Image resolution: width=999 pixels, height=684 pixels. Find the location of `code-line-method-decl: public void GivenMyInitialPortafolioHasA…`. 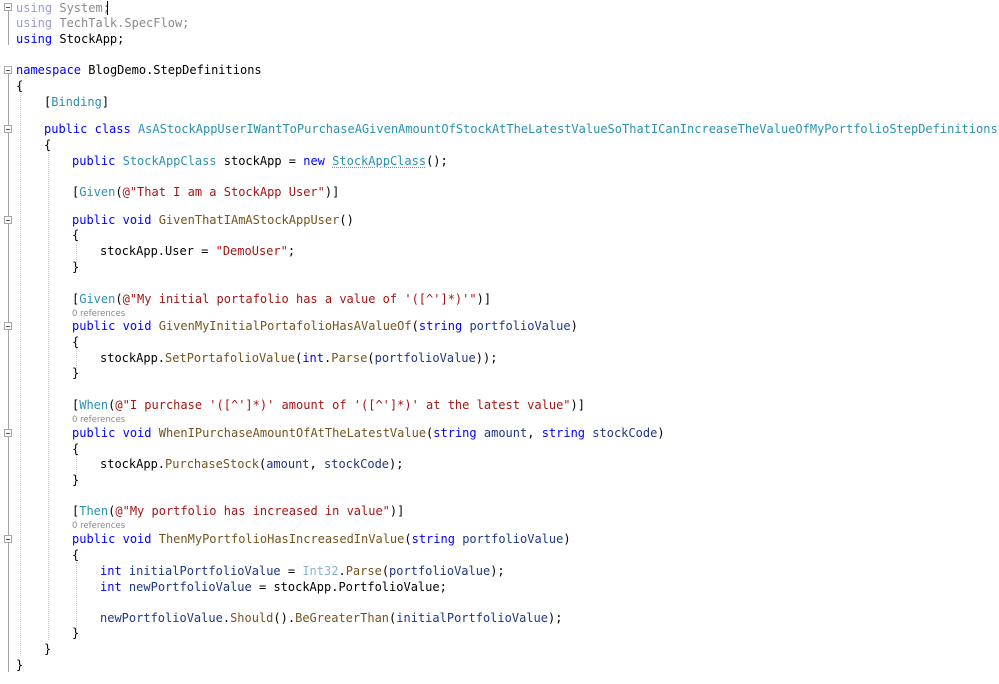

code-line-method-decl: public void GivenMyInitialPortafolioHasA… is located at coordinates (325, 326).